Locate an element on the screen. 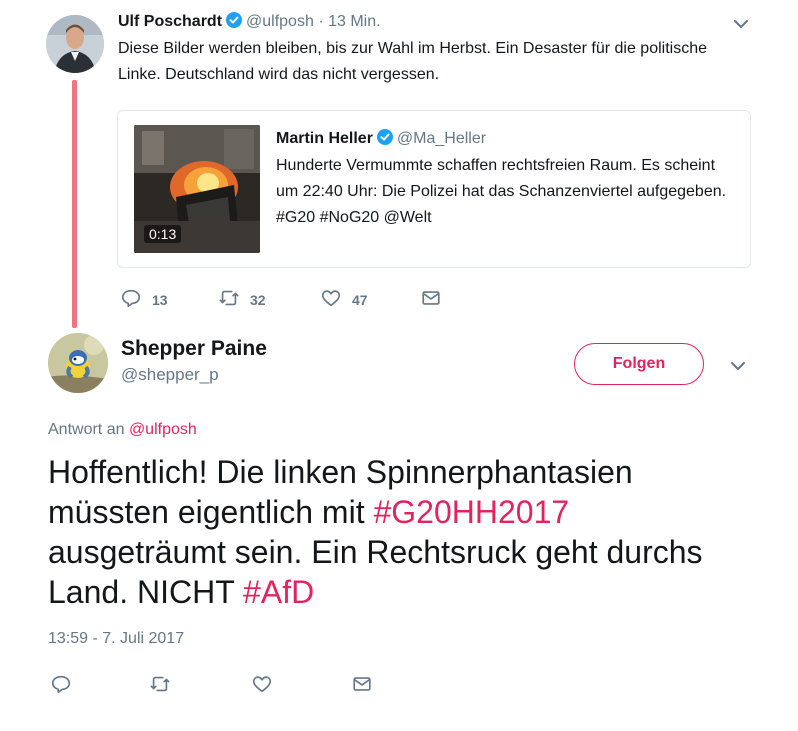 The width and height of the screenshot is (798, 731). tweet-timestamp: 13:59 - 7. Juli 2017 is located at coordinates (116, 639).